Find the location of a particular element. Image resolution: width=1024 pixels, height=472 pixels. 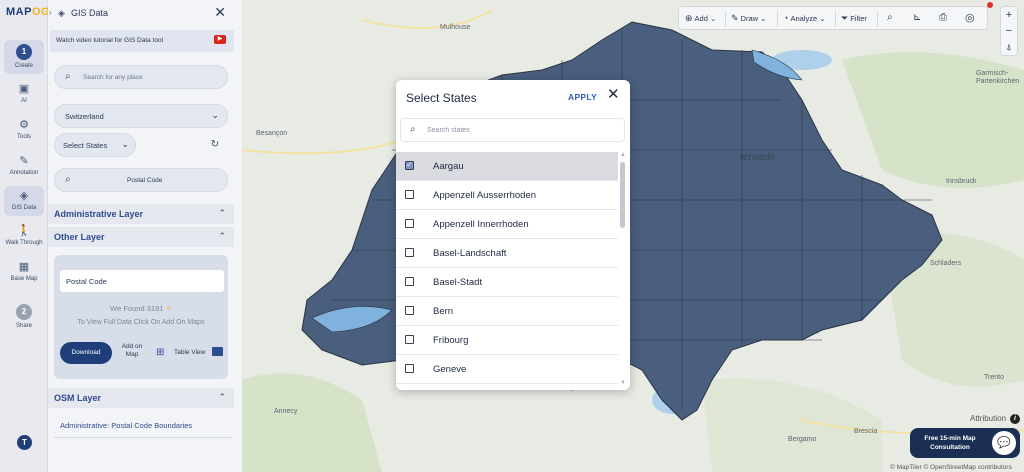

found-count: 3181 is located at coordinates (155, 308).